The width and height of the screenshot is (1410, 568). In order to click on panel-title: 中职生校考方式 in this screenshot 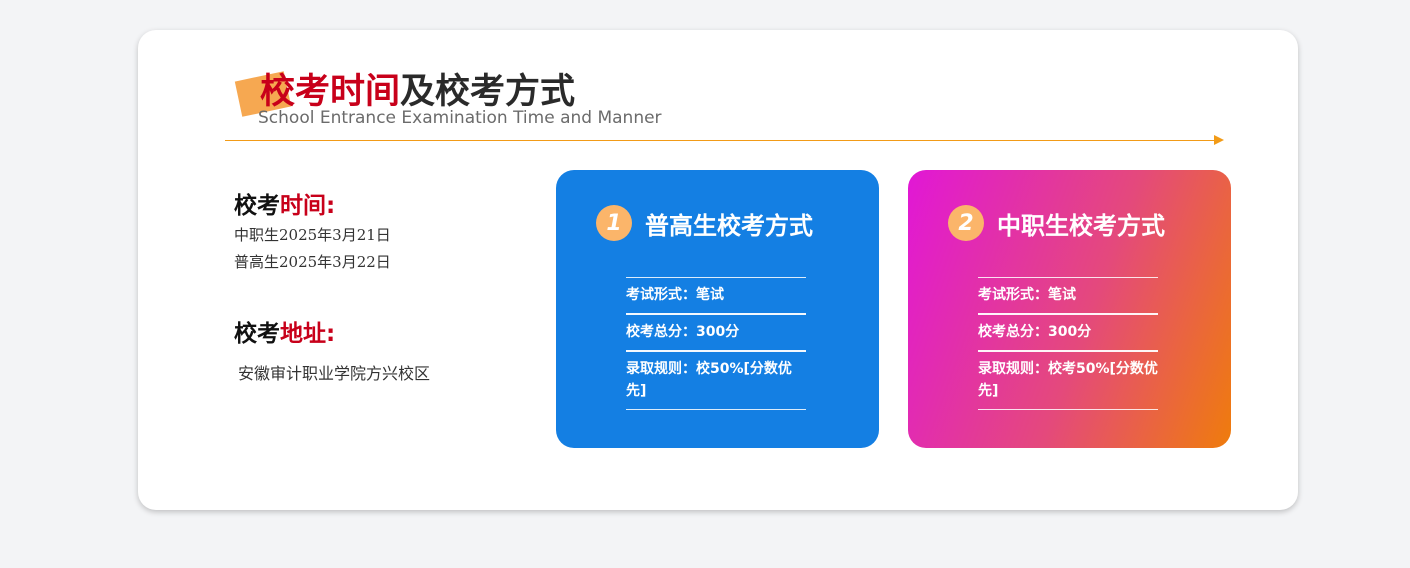, I will do `click(1081, 225)`.